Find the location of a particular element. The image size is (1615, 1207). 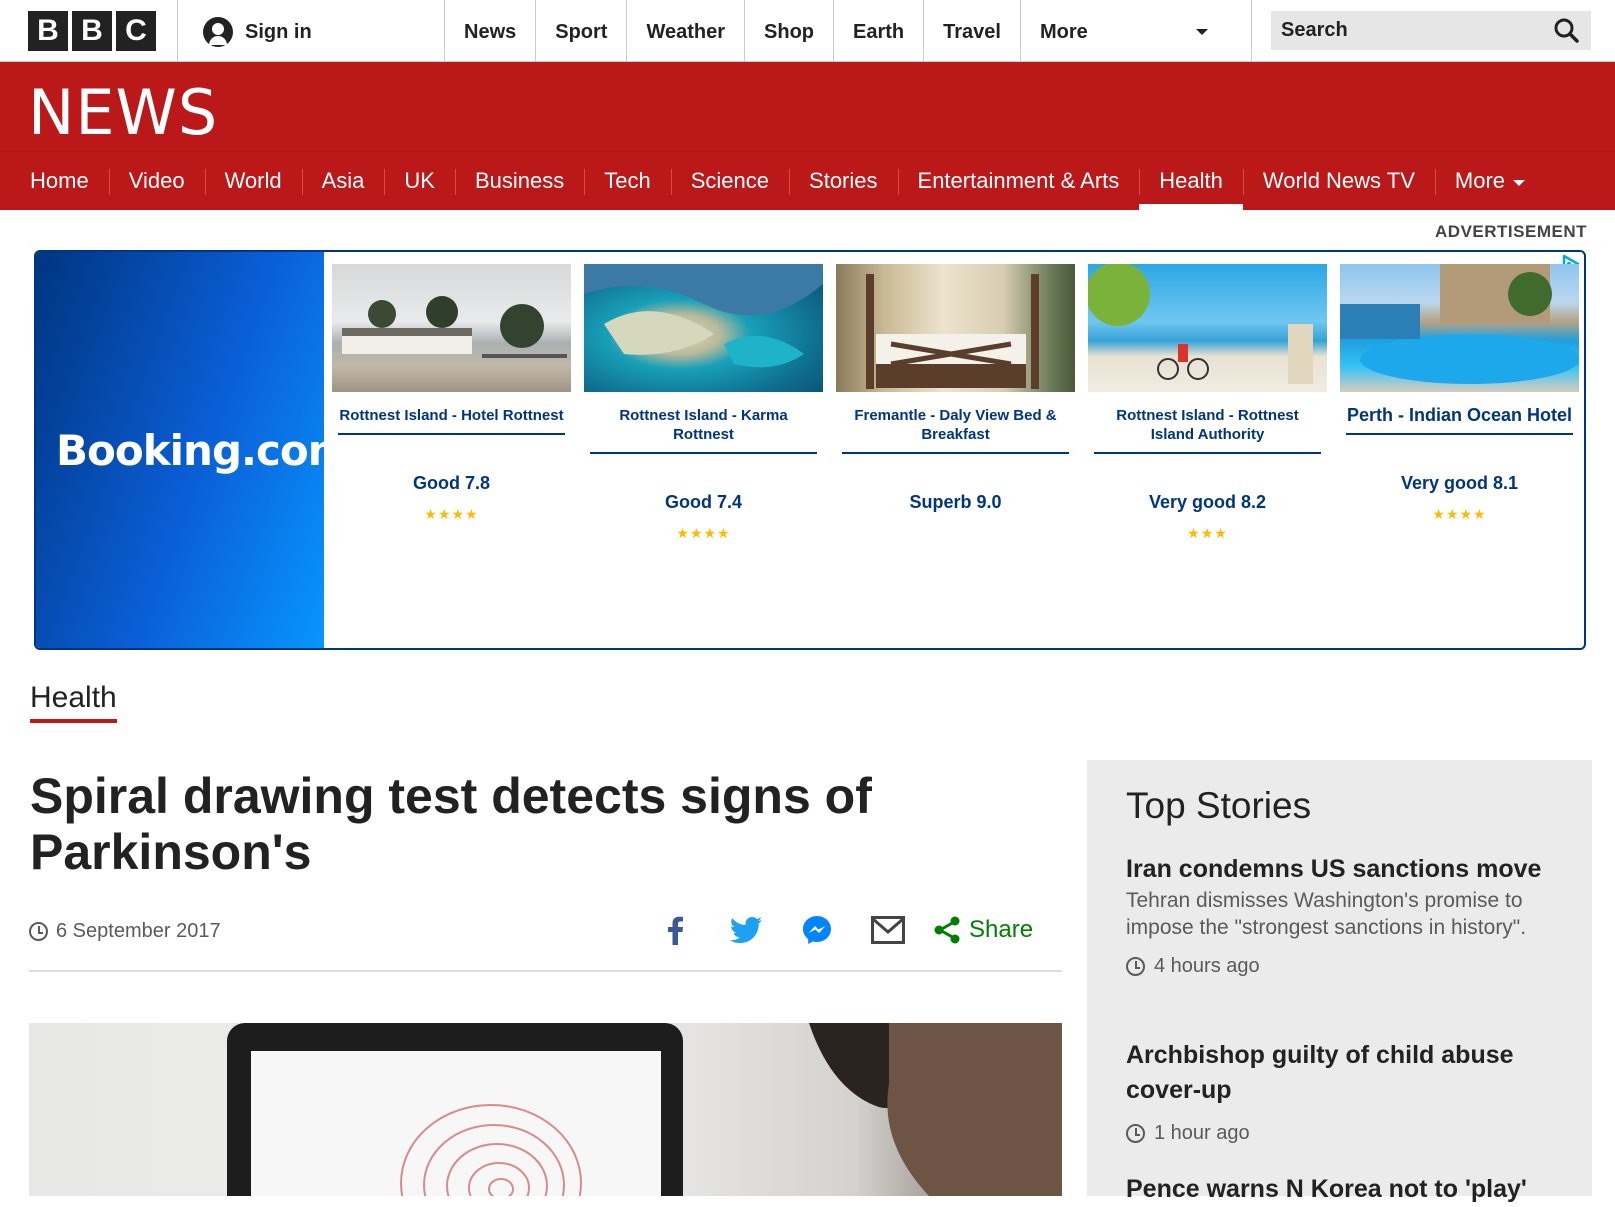

news-nav-asia: Asia is located at coordinates (343, 181).